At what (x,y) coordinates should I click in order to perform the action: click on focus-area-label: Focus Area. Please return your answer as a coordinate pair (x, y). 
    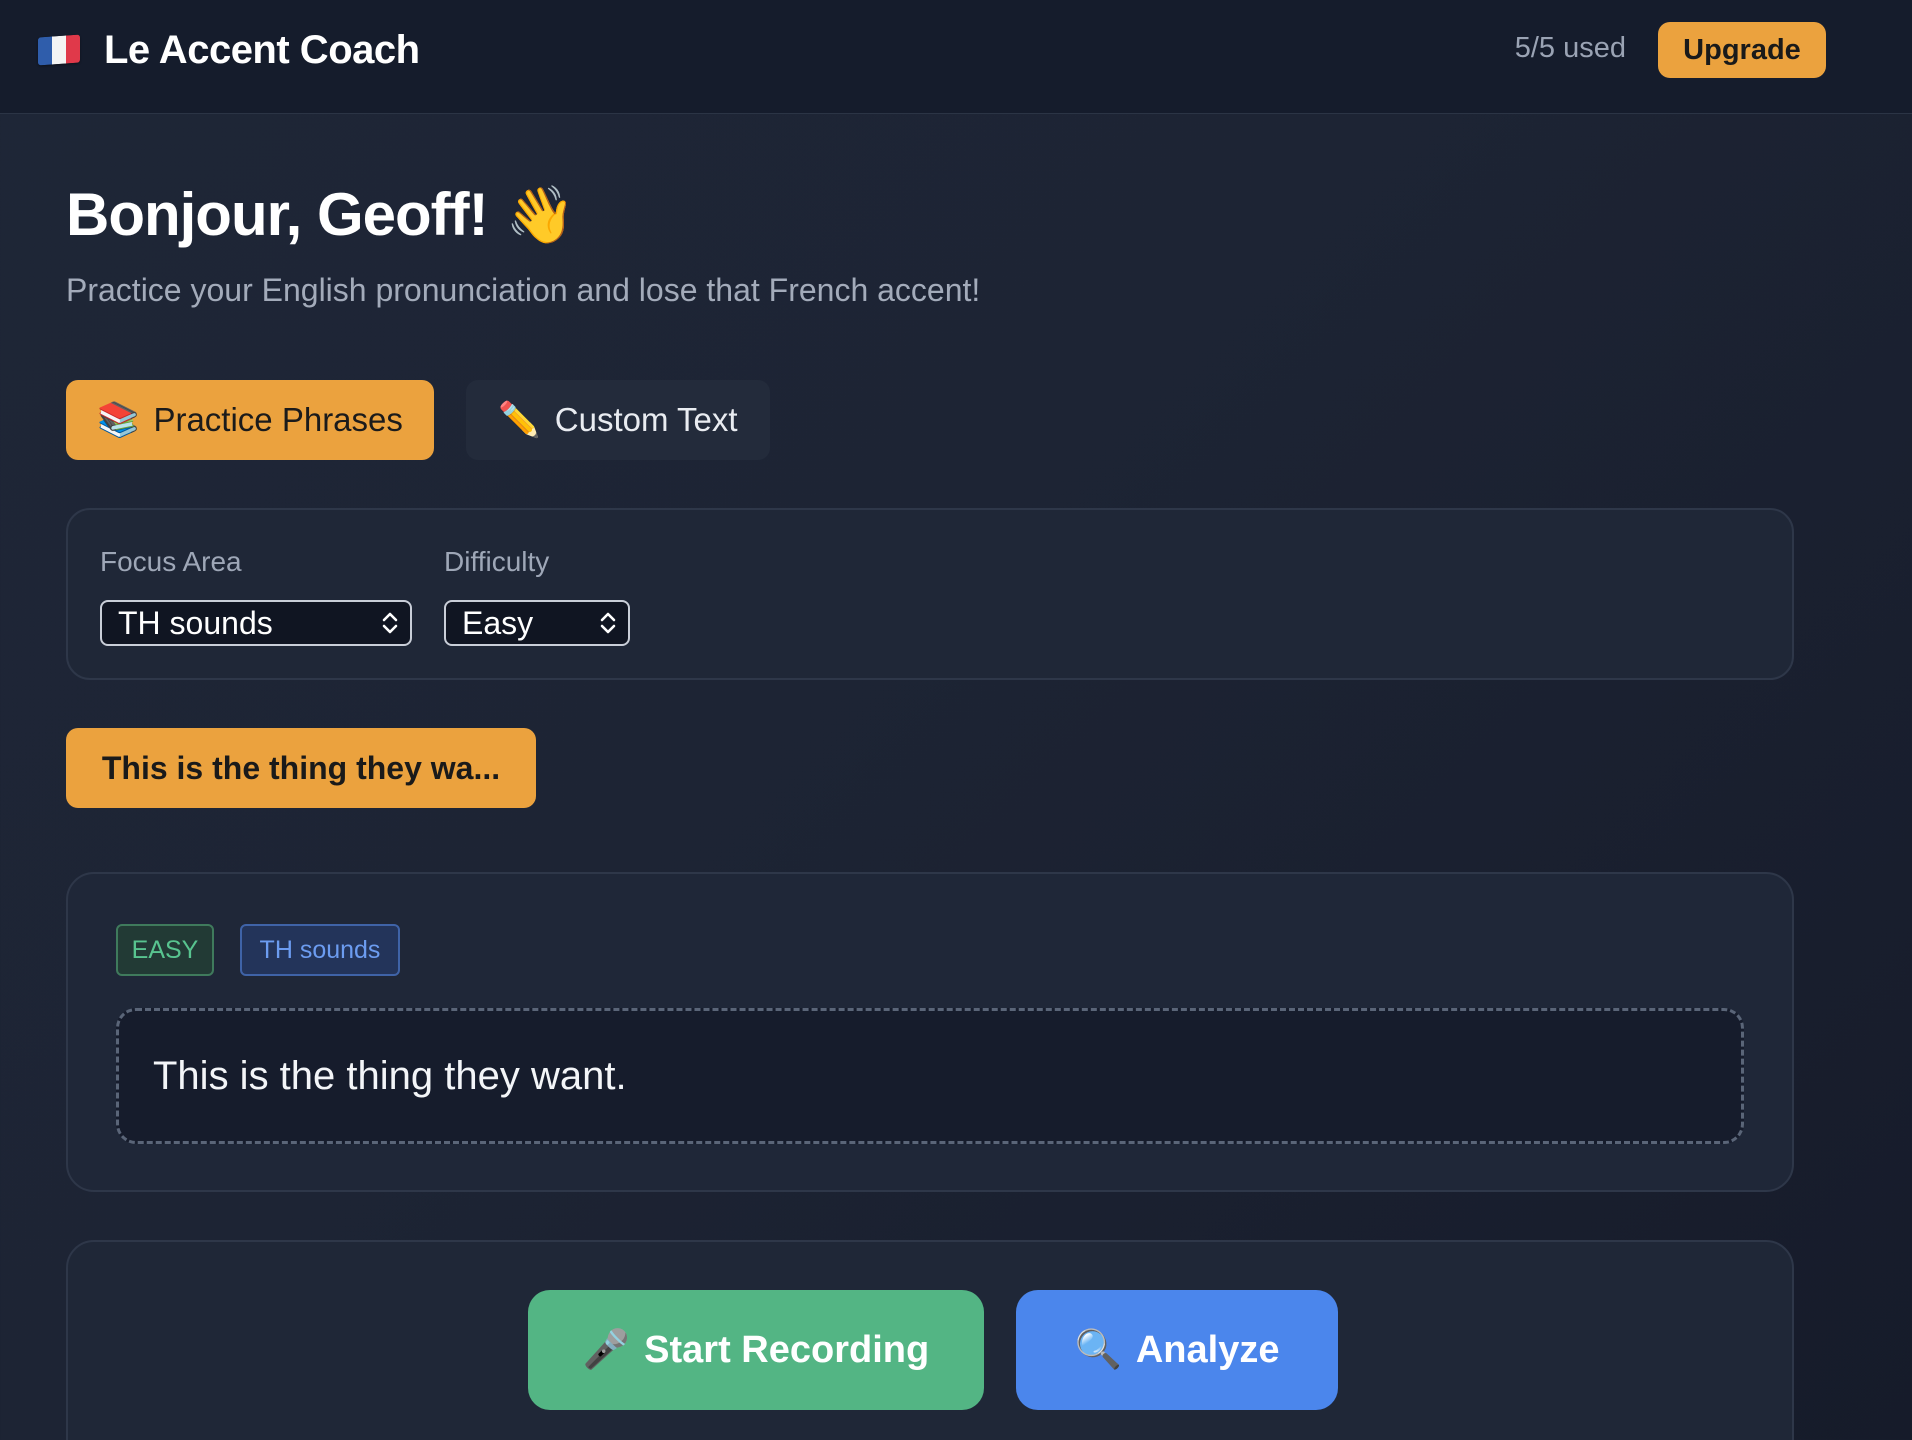
    Looking at the image, I should click on (171, 561).